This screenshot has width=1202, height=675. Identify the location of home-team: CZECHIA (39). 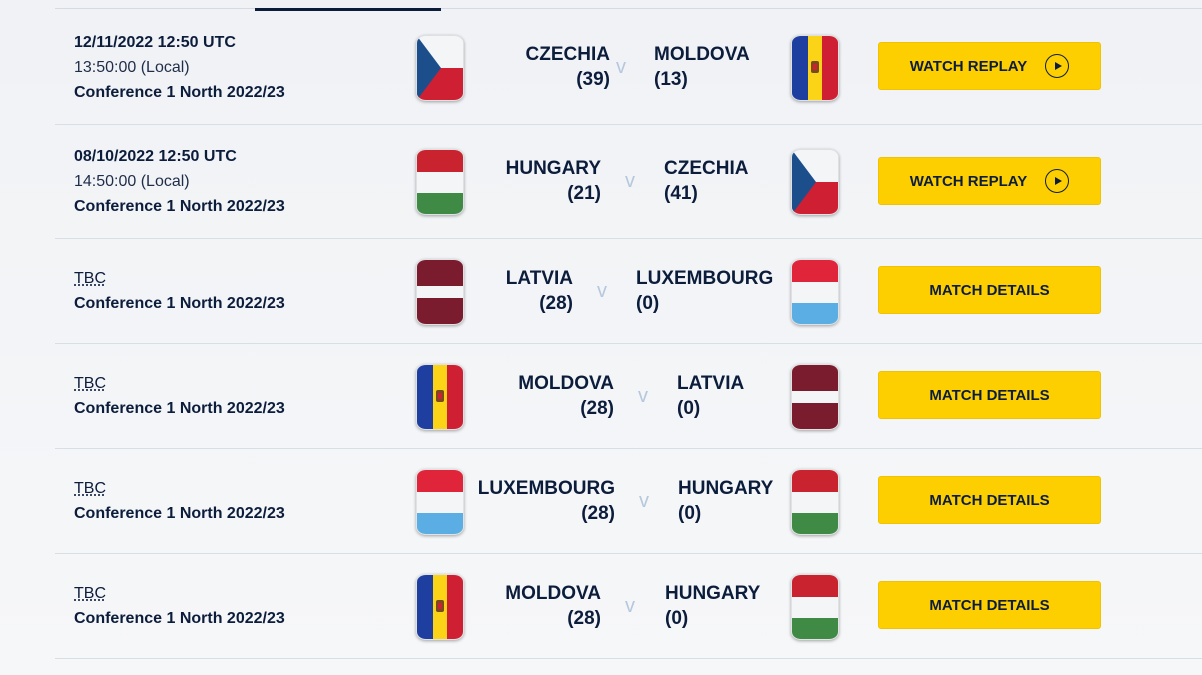
(568, 67).